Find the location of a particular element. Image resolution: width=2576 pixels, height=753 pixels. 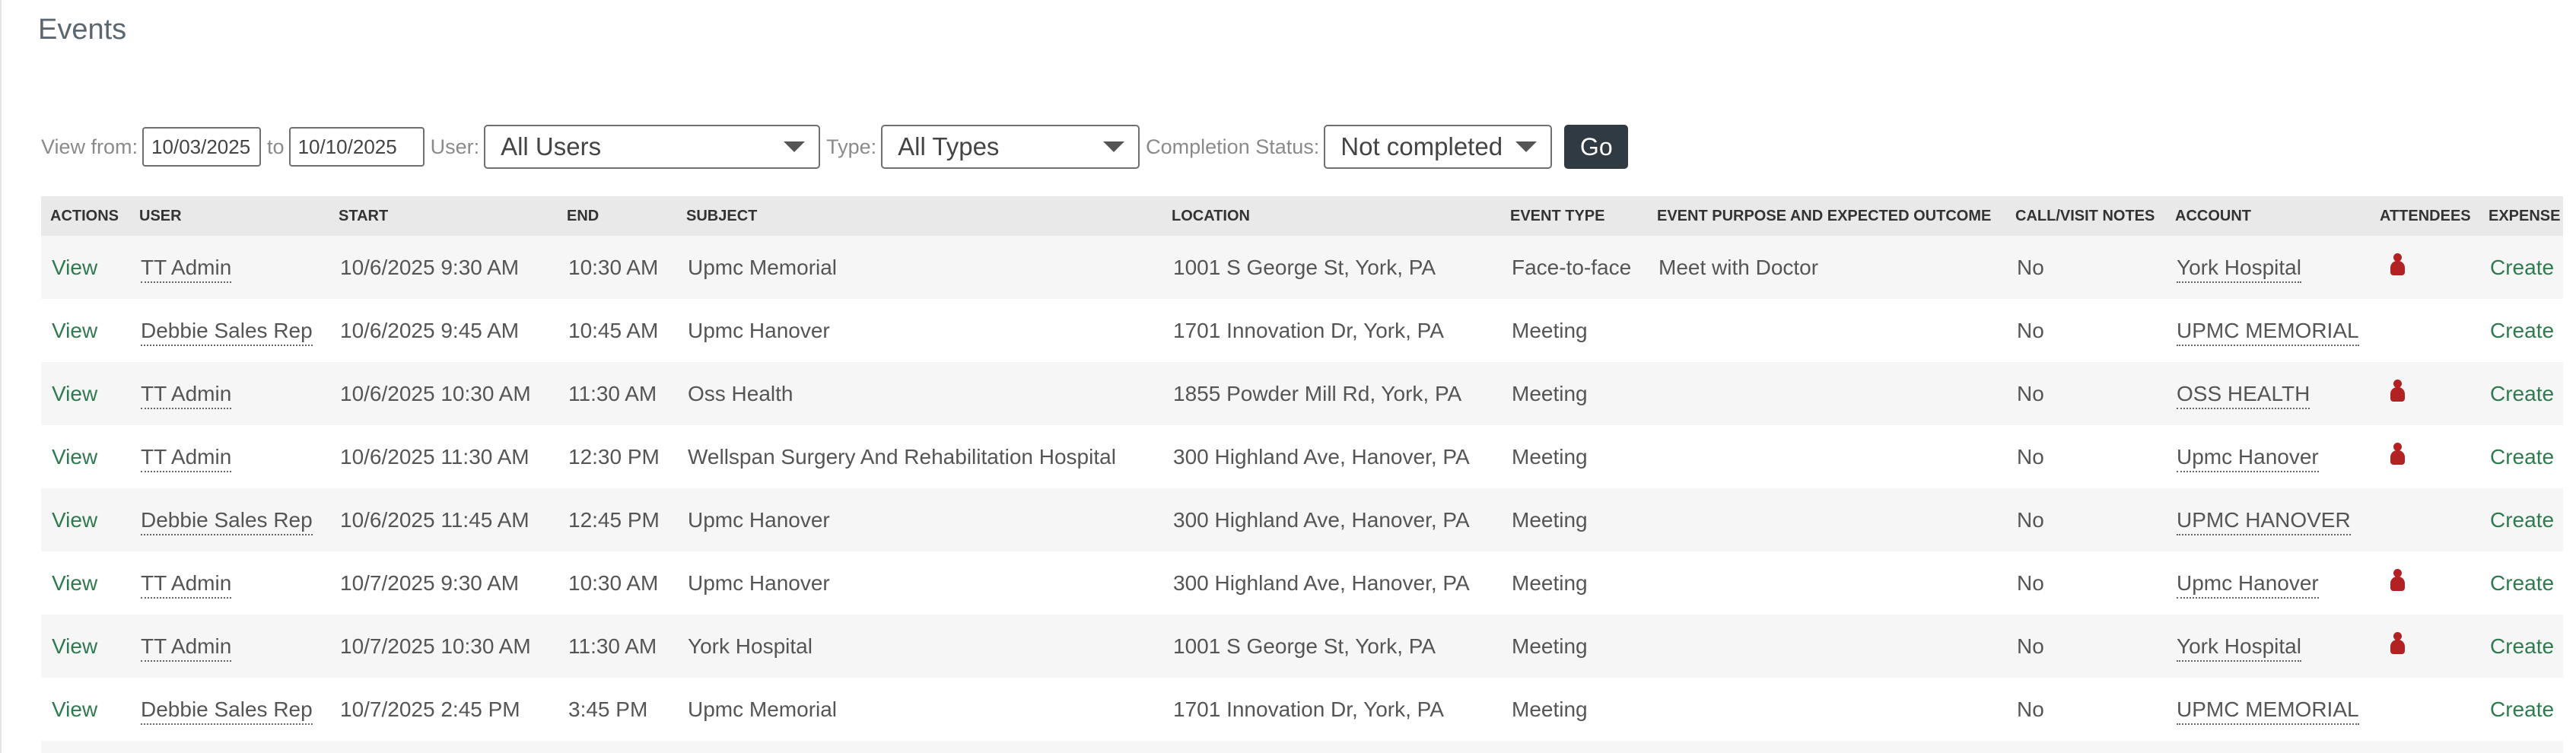

column-header-location: LOCATION is located at coordinates (1332, 216).